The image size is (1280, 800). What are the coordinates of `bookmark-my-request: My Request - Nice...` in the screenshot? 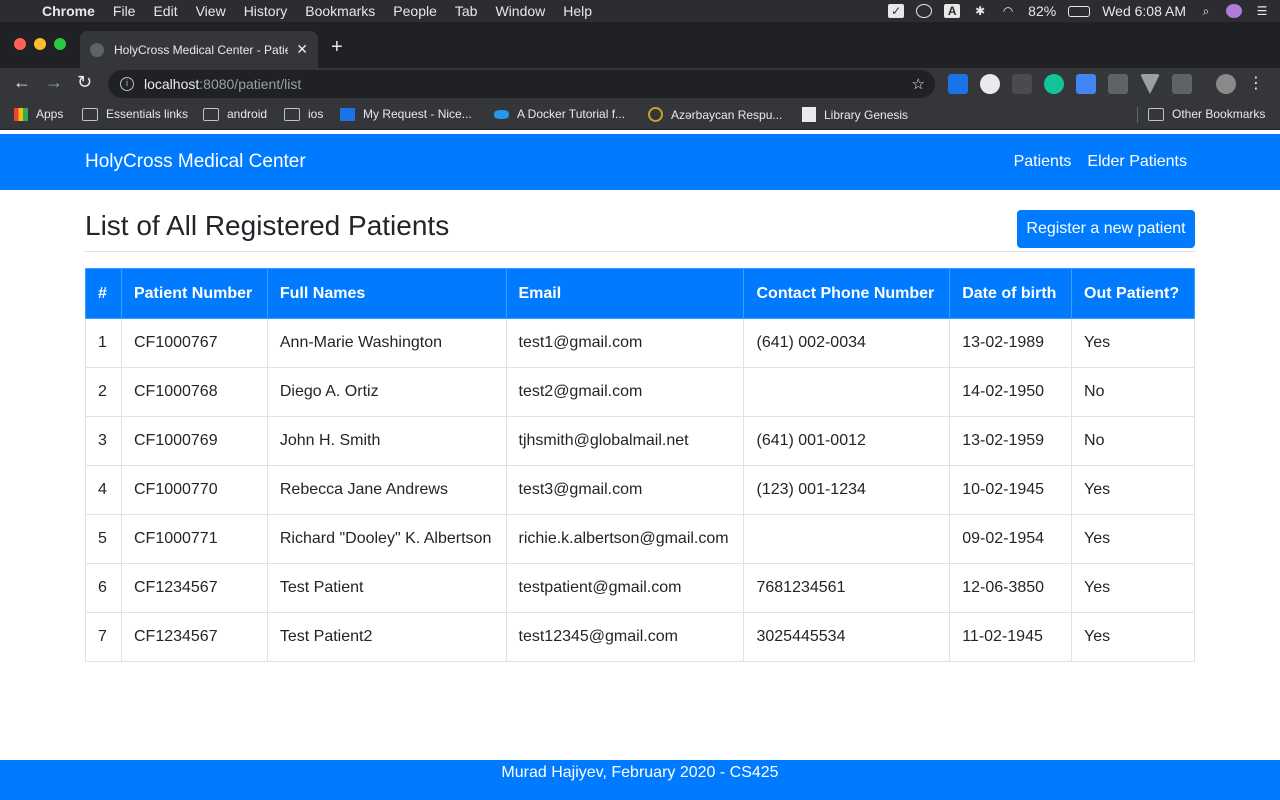 It's located at (406, 114).